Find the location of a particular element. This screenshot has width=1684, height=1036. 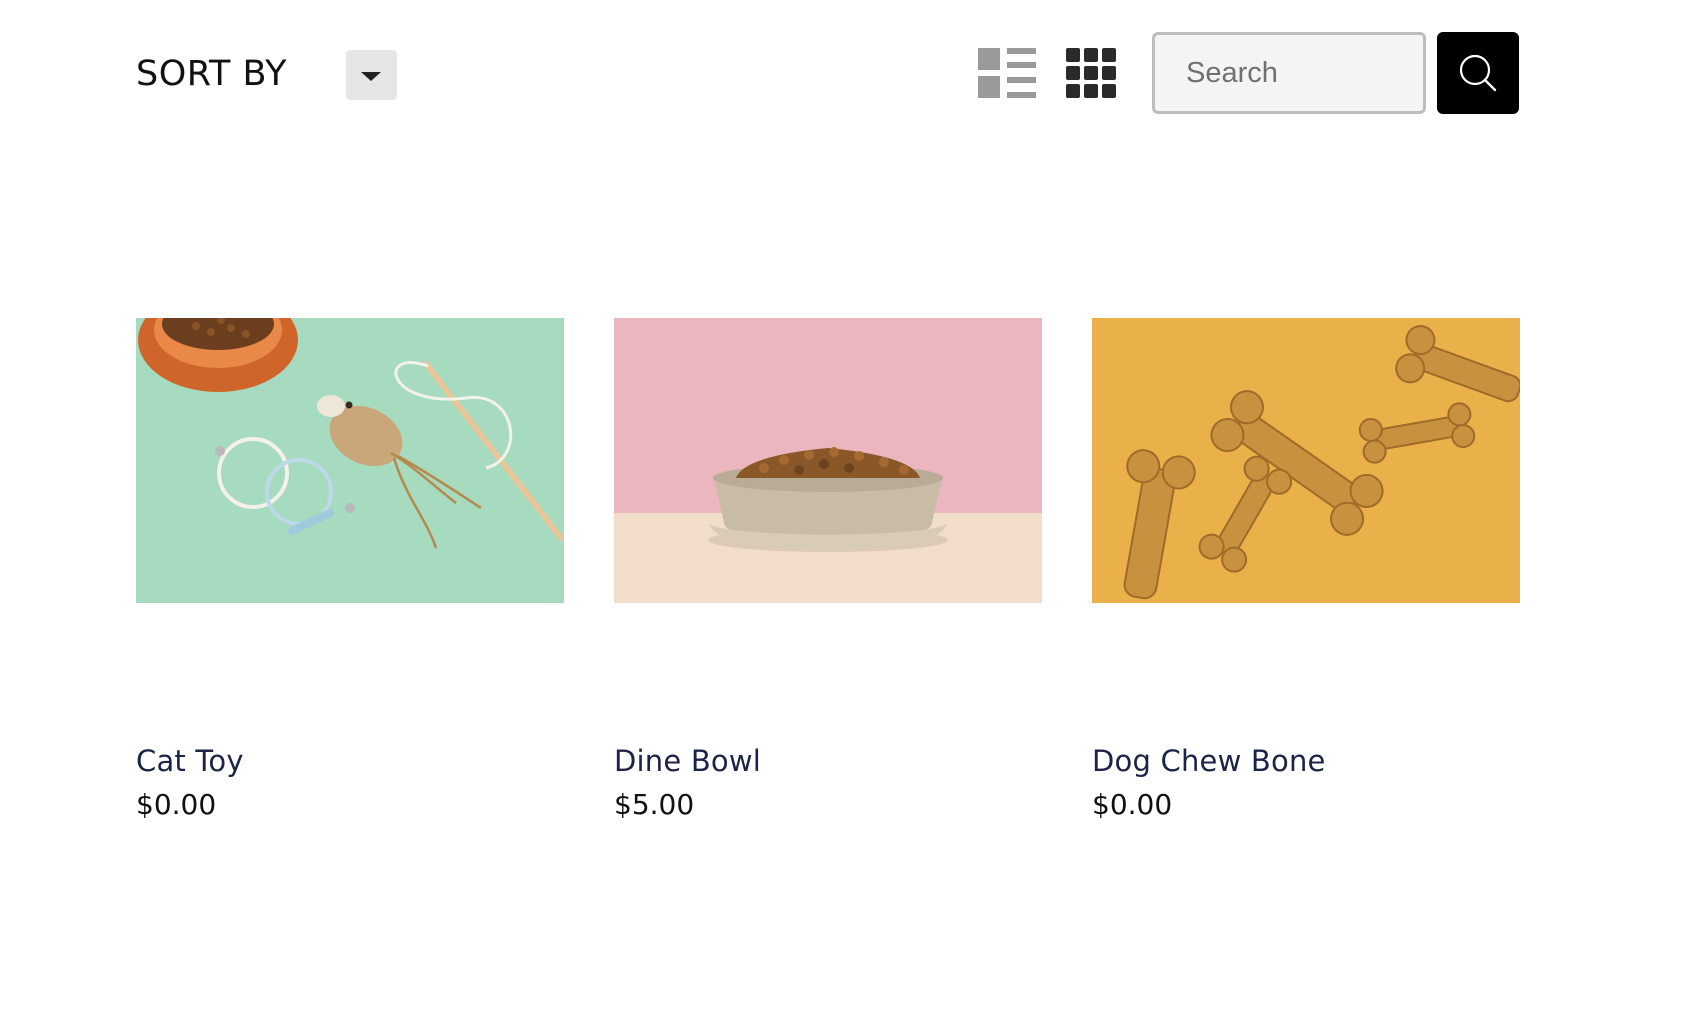

search-icon is located at coordinates (1478, 73).